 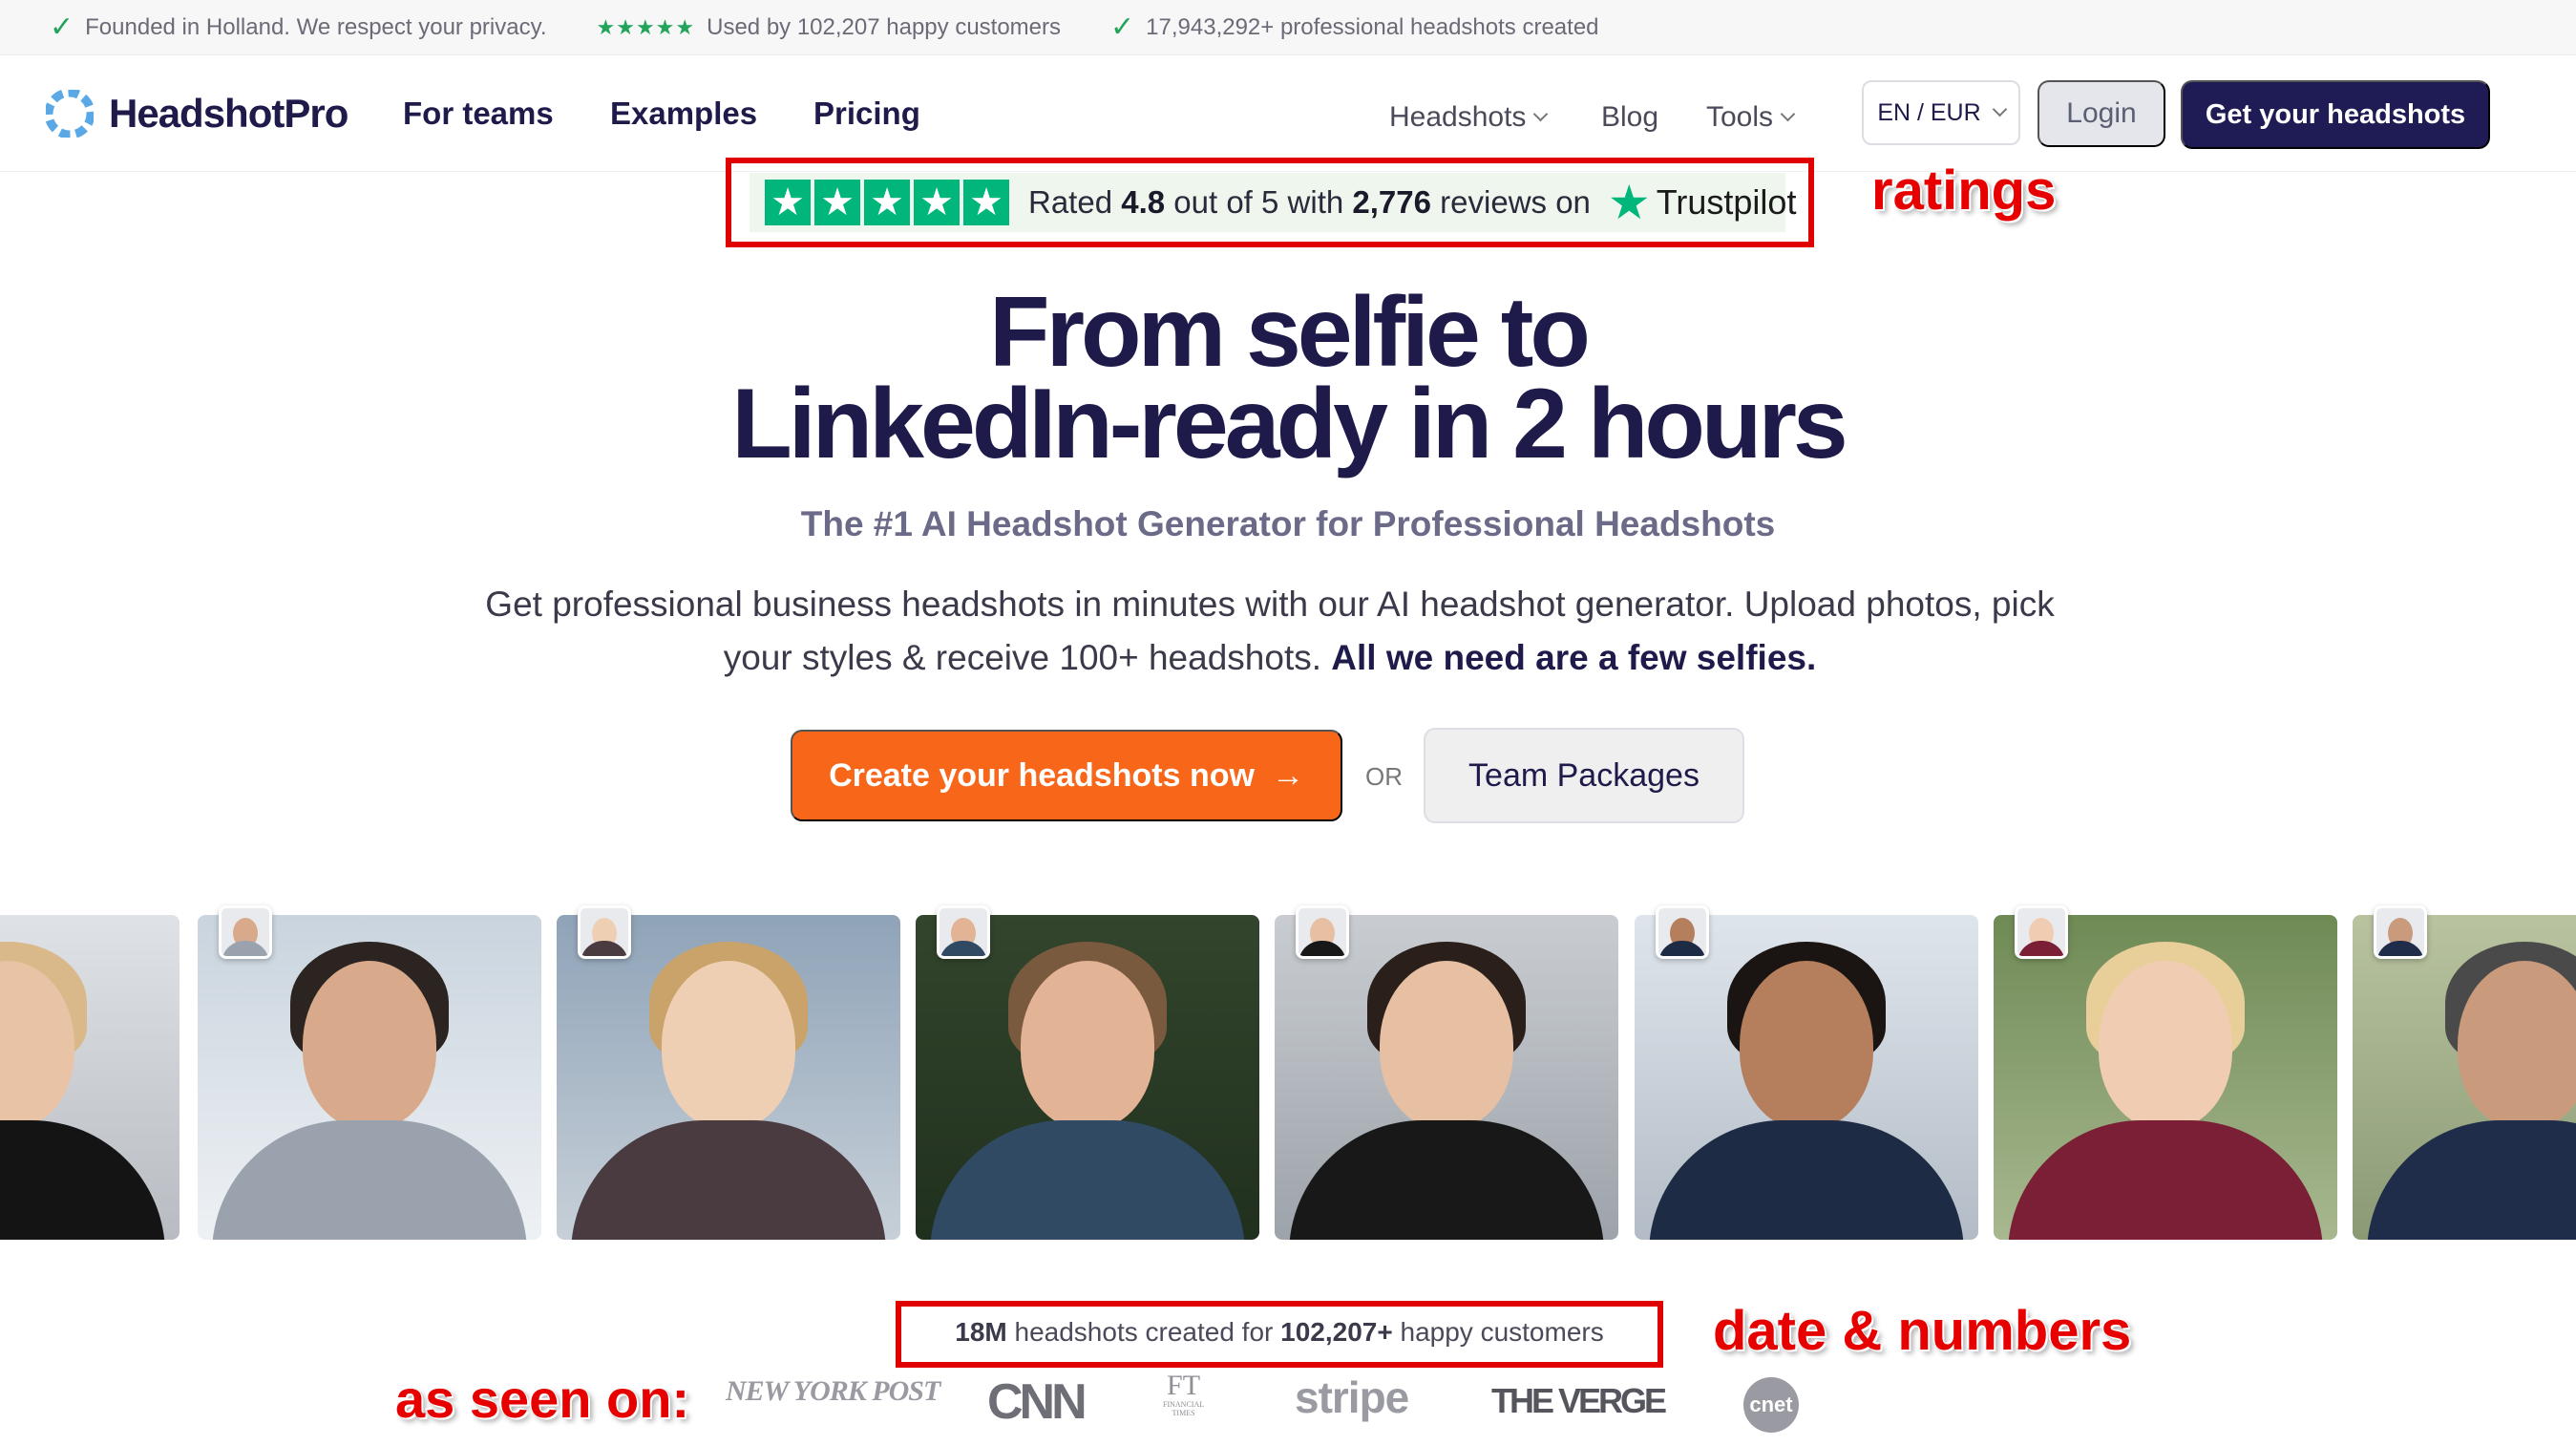 I want to click on create-headshots-label: Create your headshots now, so click(x=1042, y=775).